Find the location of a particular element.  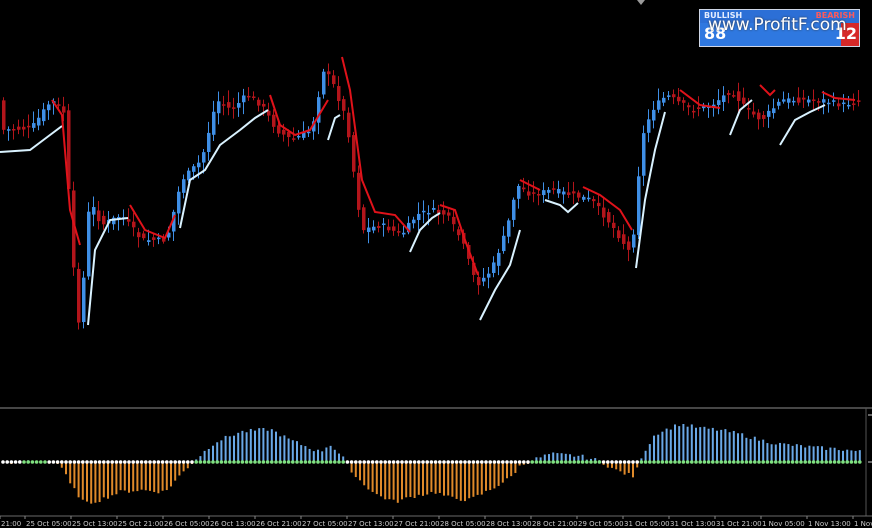

time-label: 31 Oct 21:00 is located at coordinates (739, 524).